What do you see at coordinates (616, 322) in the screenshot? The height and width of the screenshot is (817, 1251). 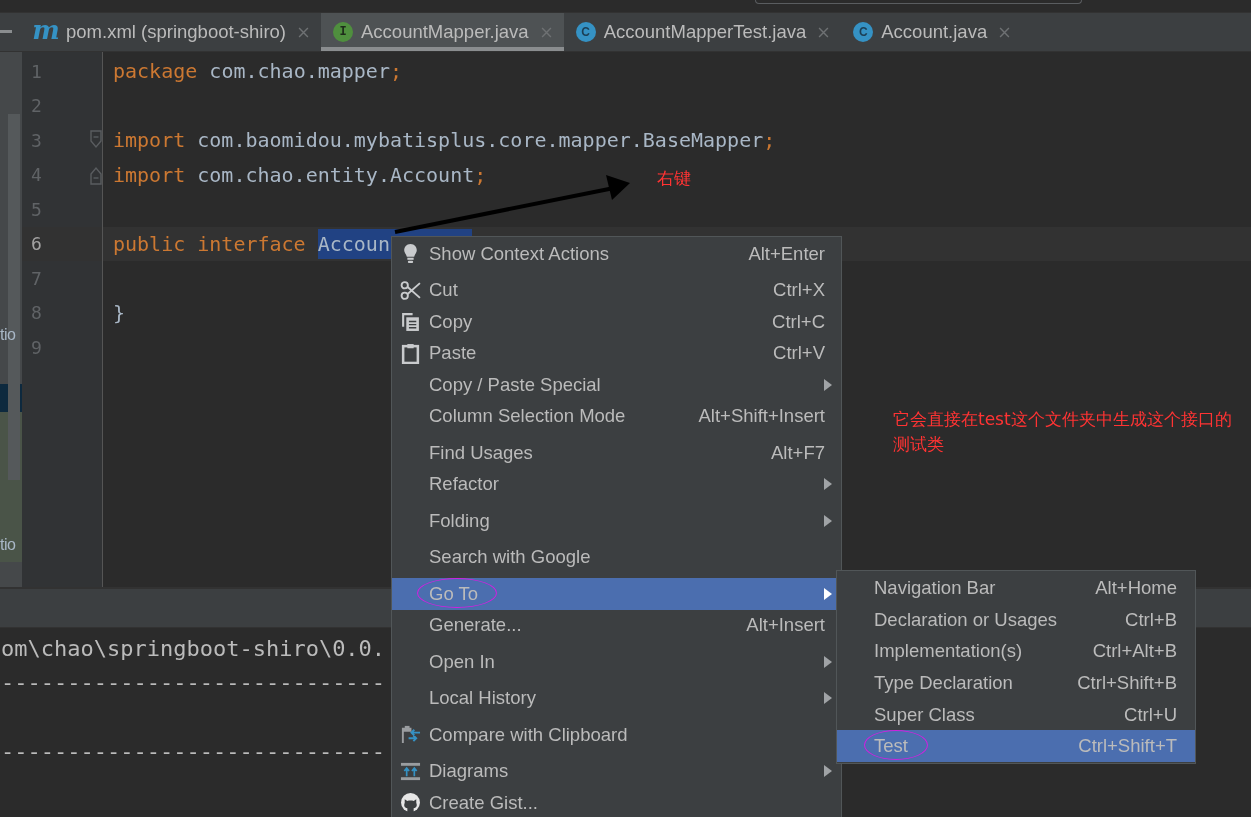 I see `menu-item: Copy Ctrl+C` at bounding box center [616, 322].